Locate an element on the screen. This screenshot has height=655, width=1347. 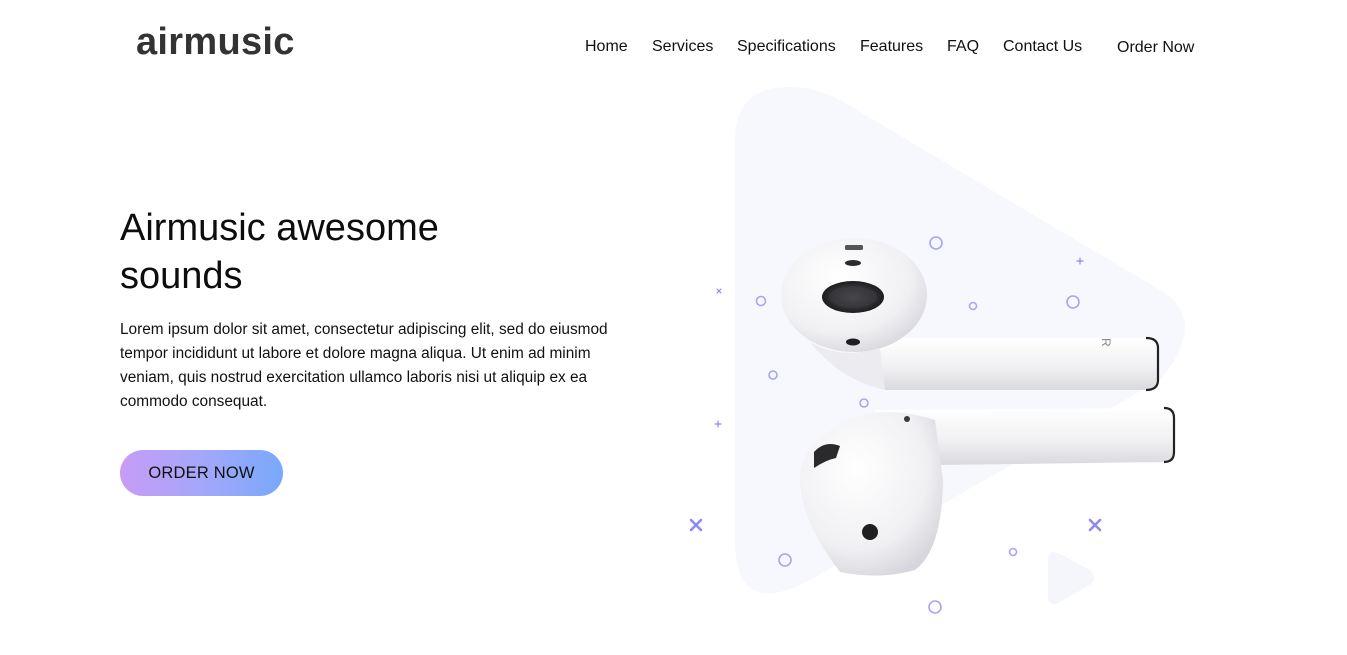
earbud-letter-label: R is located at coordinates (1106, 342).